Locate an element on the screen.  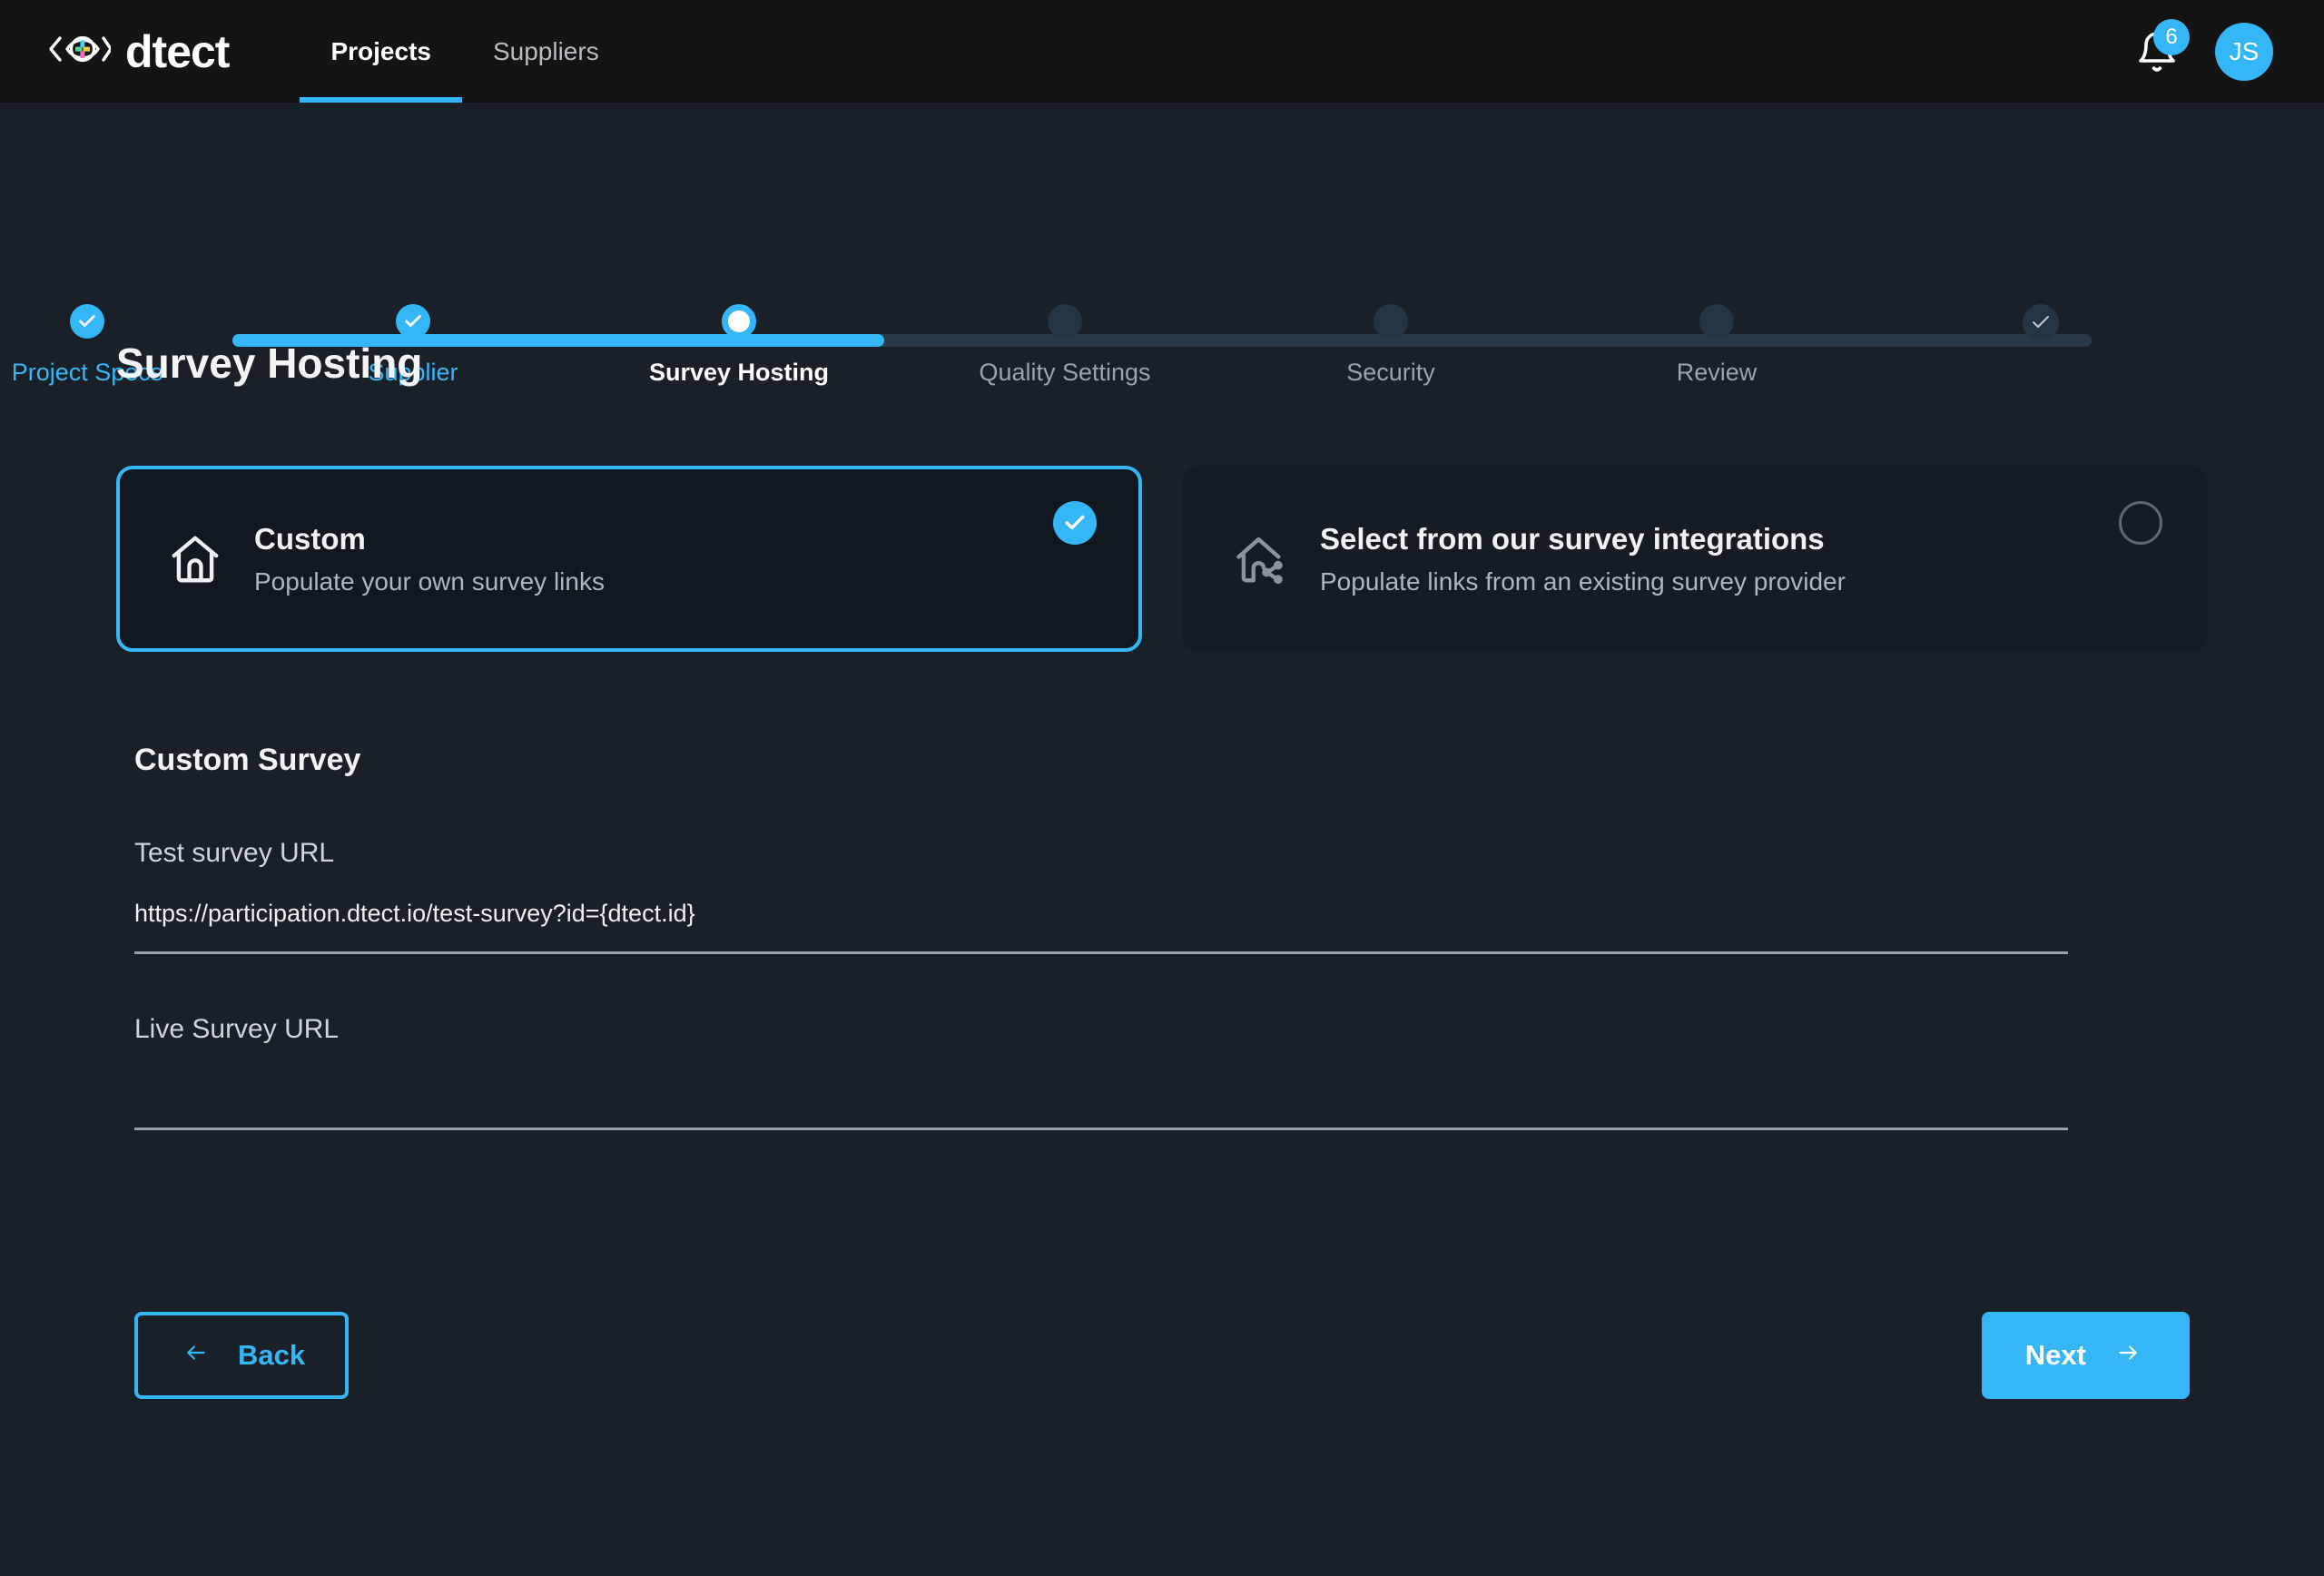
live-survey-url-input is located at coordinates (1101, 1101).